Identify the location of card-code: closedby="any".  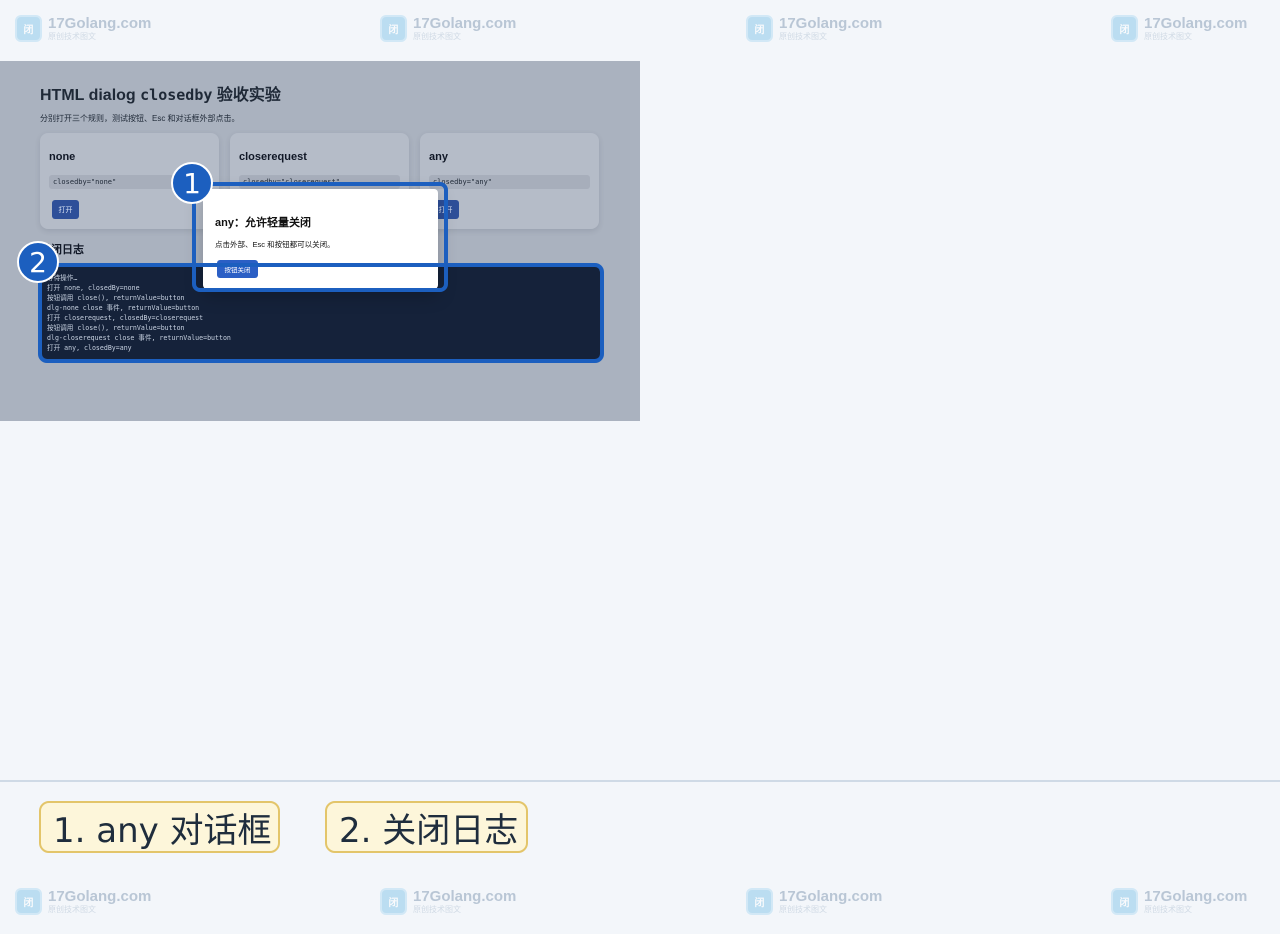
(509, 182).